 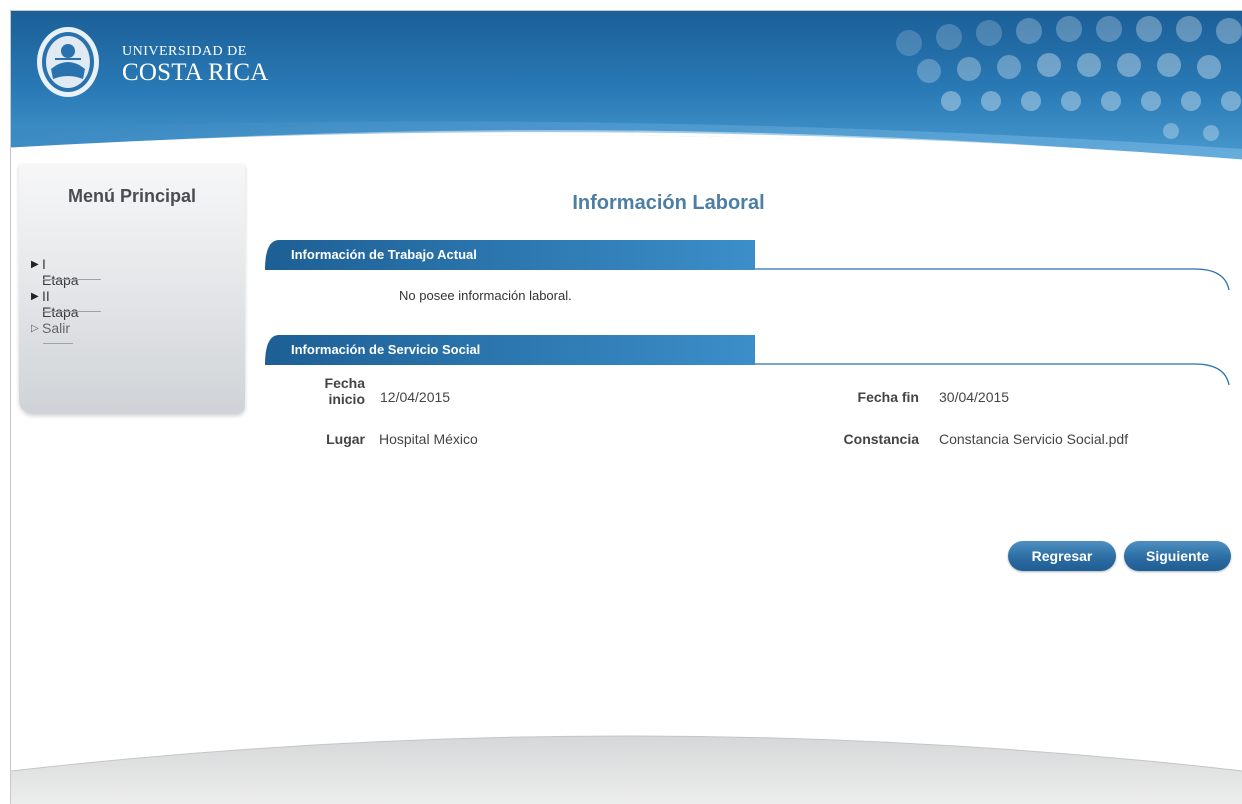 I want to click on back-button: Regresar, so click(x=1062, y=556).